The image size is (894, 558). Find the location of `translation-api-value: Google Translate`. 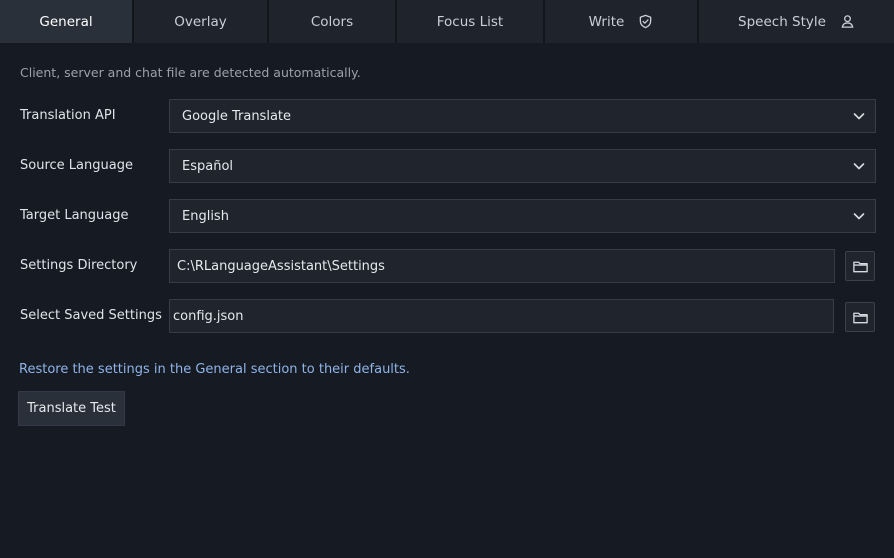

translation-api-value: Google Translate is located at coordinates (237, 116).